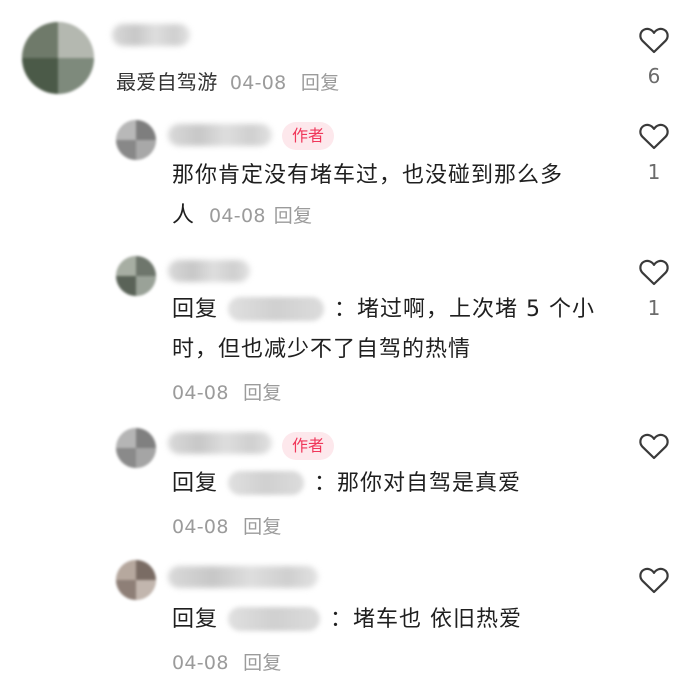 The width and height of the screenshot is (700, 685). I want to click on comment-text-line: 时，但也减少不了自驾的热情, so click(322, 349).